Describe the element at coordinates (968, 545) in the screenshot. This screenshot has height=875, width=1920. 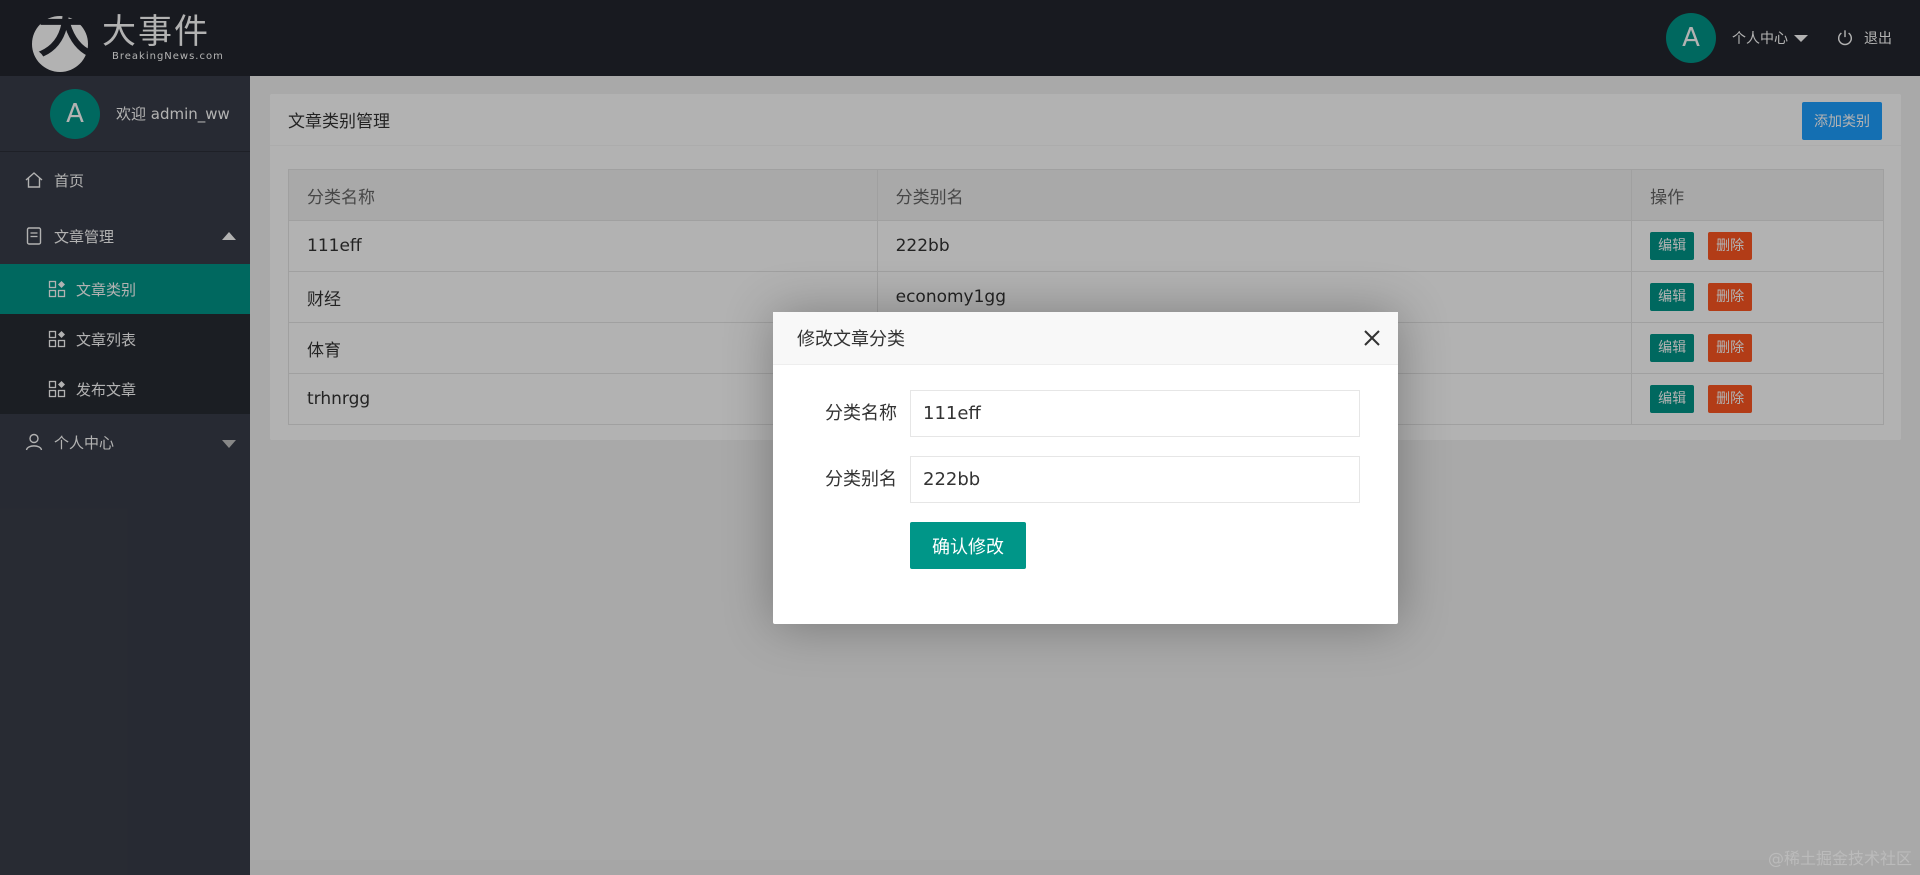
I see `confirm-edit-button: 确认修改` at that location.